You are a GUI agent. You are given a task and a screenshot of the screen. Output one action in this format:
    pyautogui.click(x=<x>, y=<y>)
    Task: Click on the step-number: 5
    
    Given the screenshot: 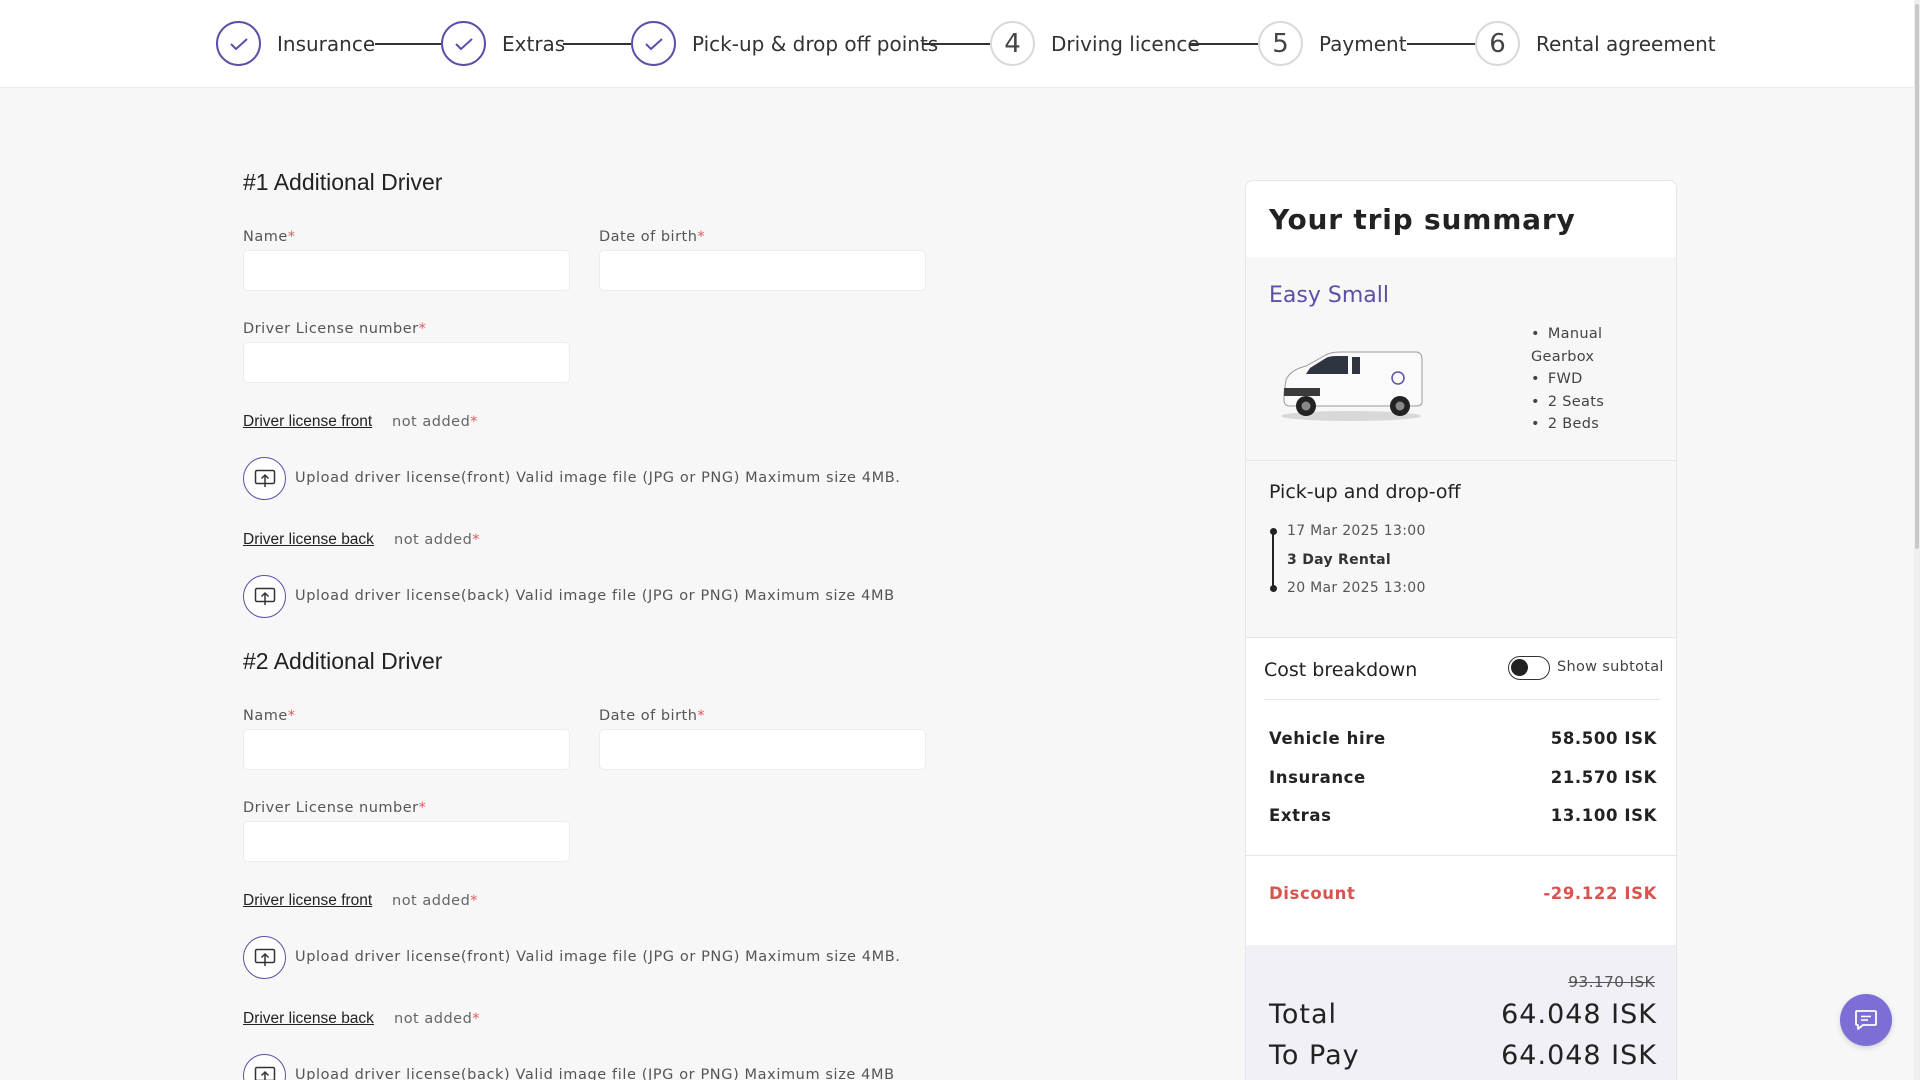 What is the action you would take?
    pyautogui.click(x=1280, y=43)
    